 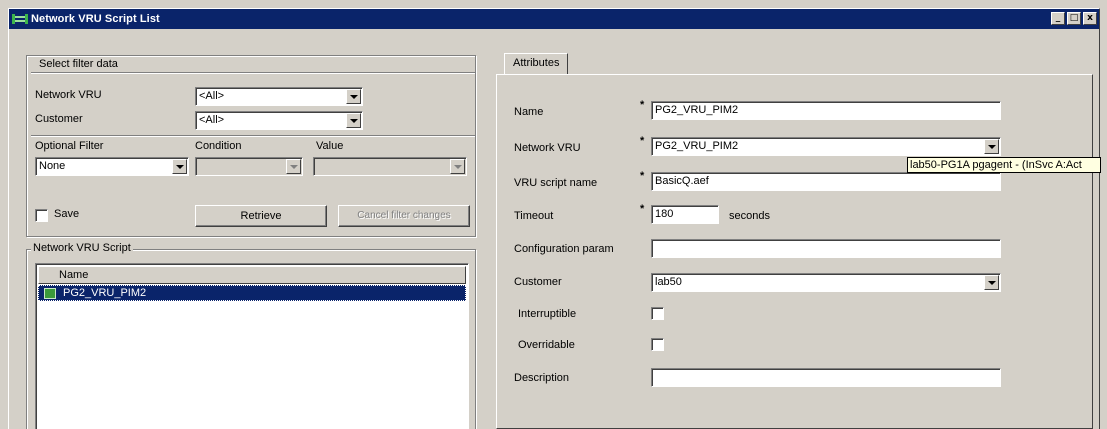 I want to click on maximize-icon: □, so click(x=1074, y=18).